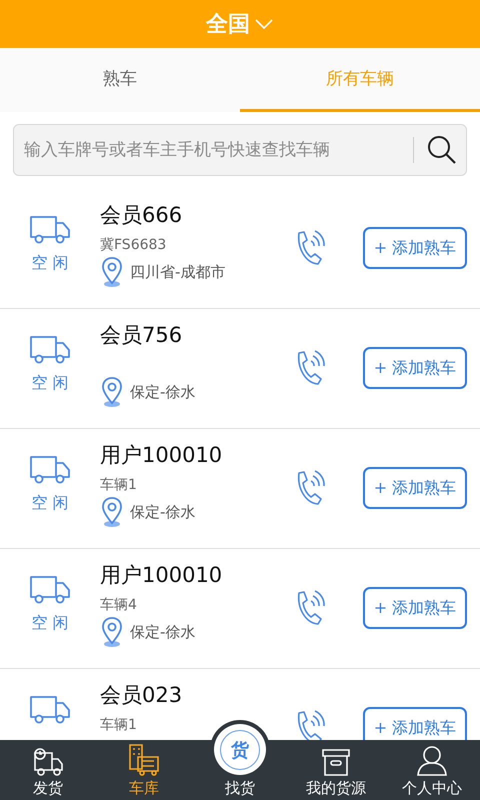  I want to click on archive-box-icon, so click(336, 762).